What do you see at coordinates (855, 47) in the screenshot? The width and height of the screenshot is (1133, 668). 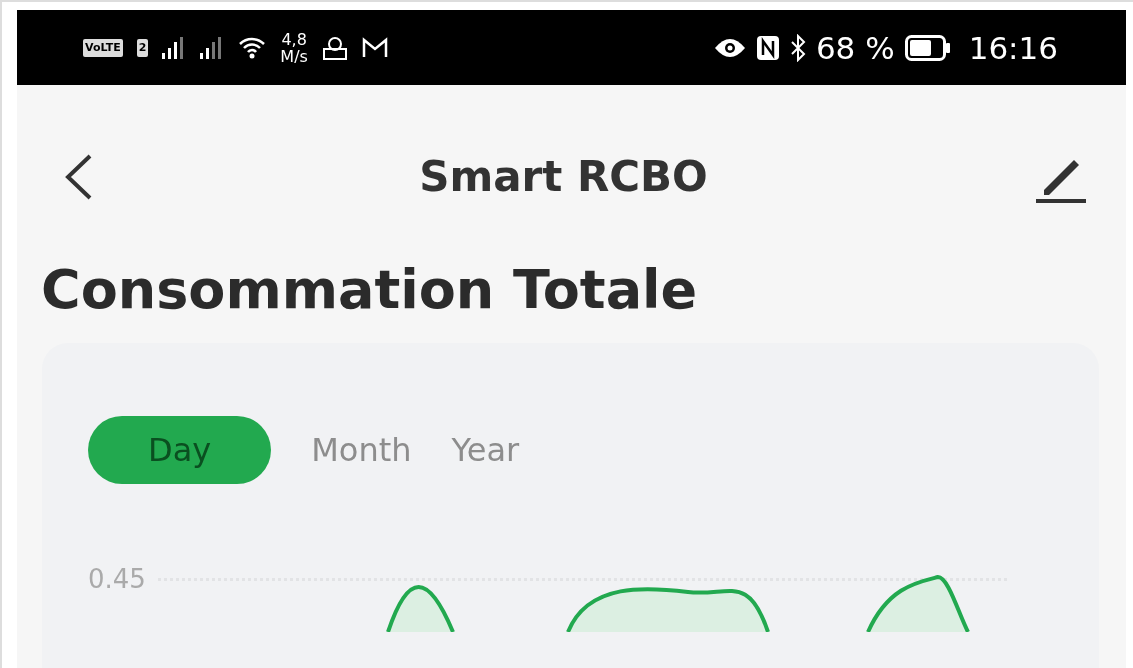 I see `battery-percent: 68 %` at bounding box center [855, 47].